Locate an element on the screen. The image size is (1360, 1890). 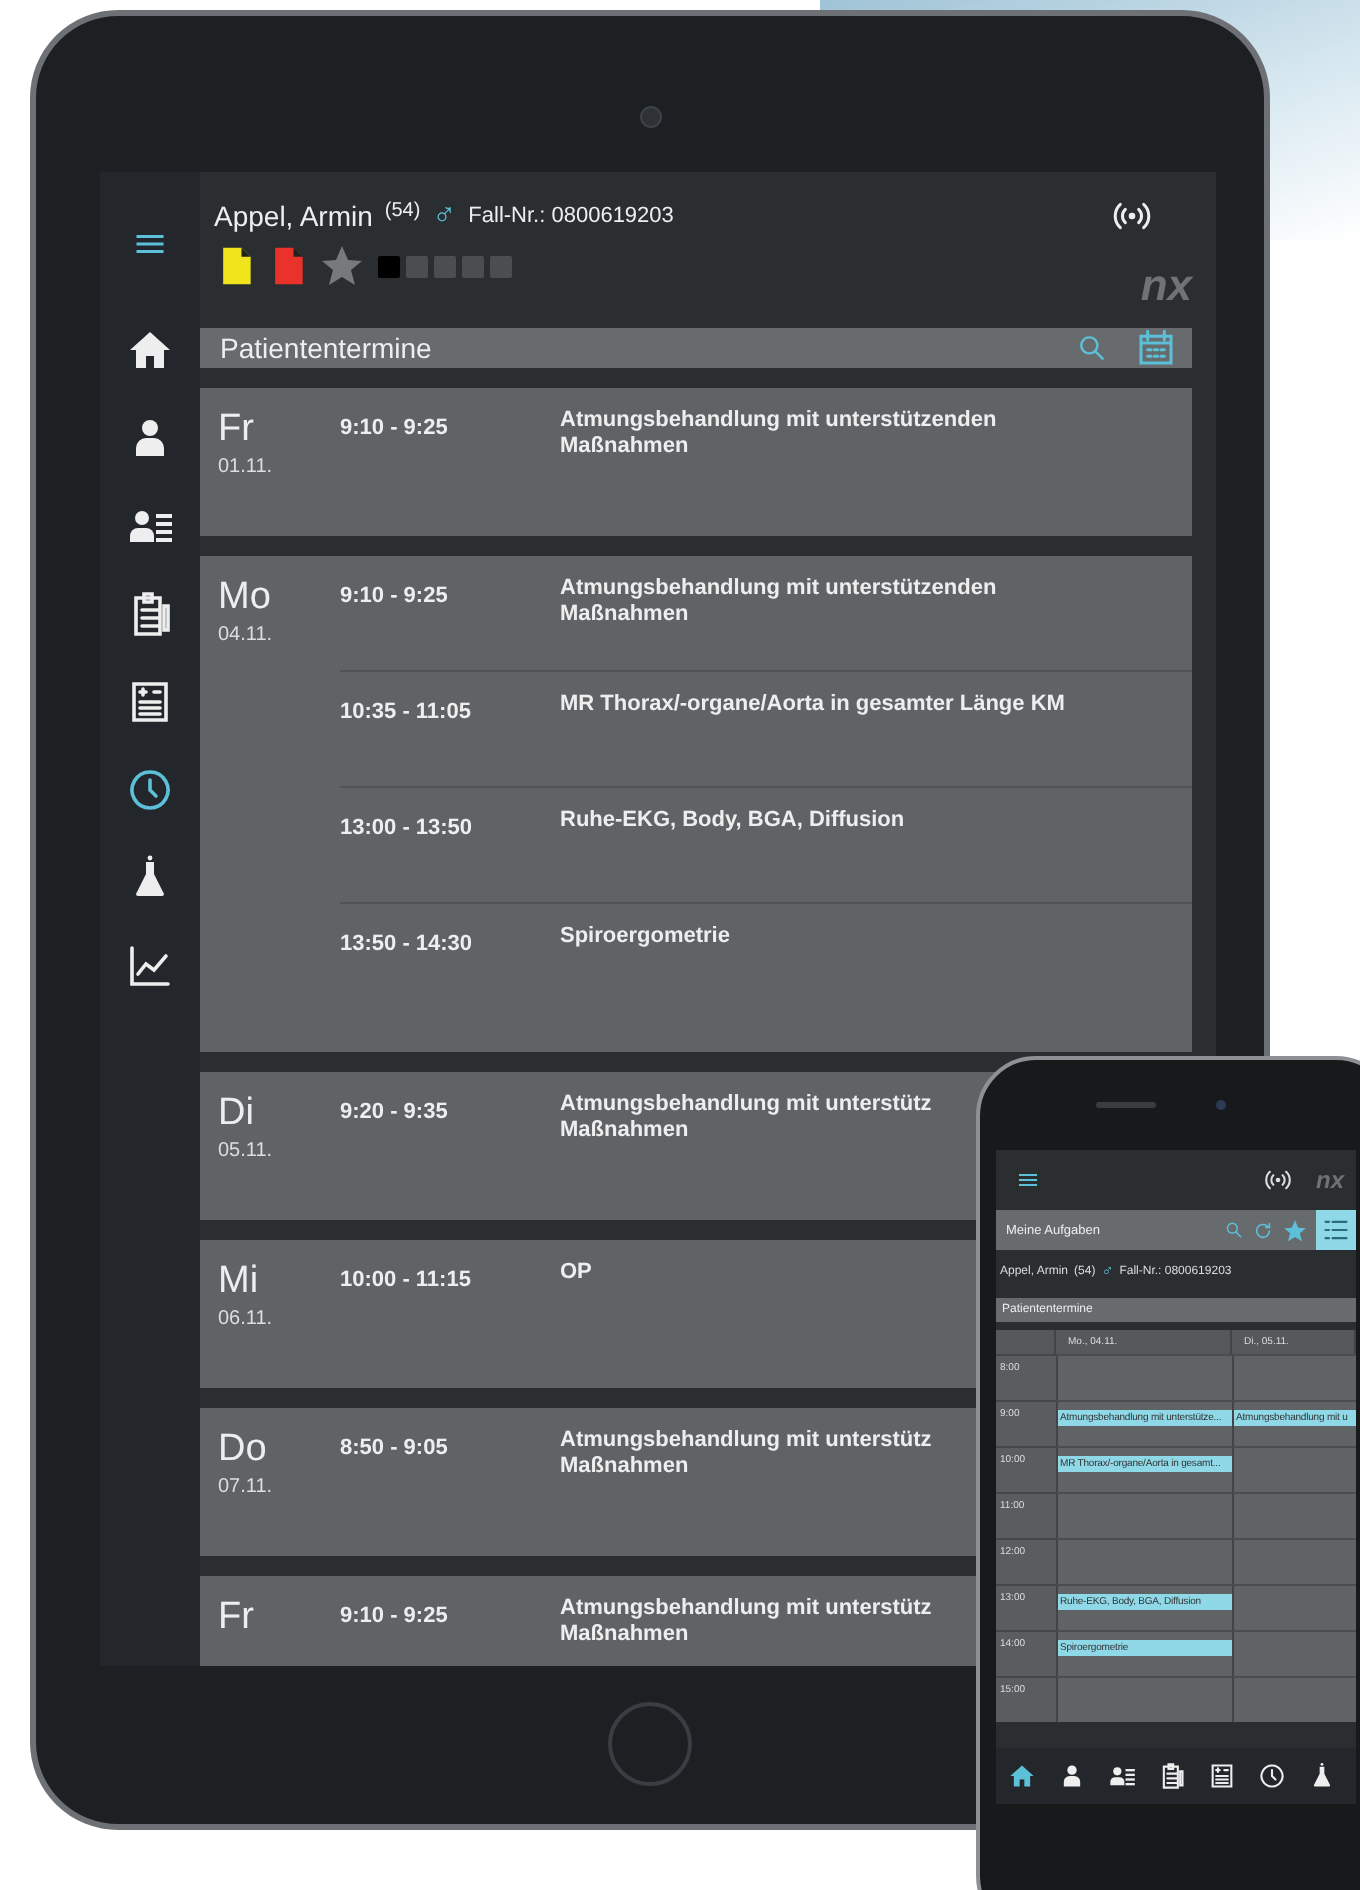
date: 01.11. is located at coordinates (246, 467).